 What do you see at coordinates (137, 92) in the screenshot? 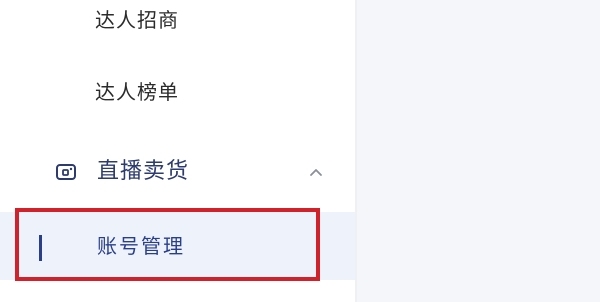
I see `sidebar-item-influencer-rankings: 达人榜单` at bounding box center [137, 92].